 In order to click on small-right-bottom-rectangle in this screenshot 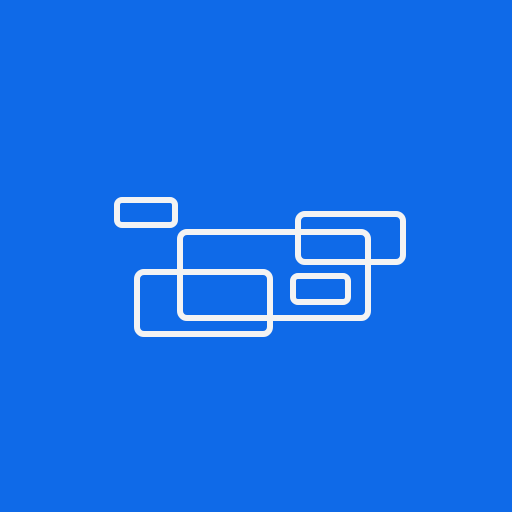, I will do `click(320, 289)`.